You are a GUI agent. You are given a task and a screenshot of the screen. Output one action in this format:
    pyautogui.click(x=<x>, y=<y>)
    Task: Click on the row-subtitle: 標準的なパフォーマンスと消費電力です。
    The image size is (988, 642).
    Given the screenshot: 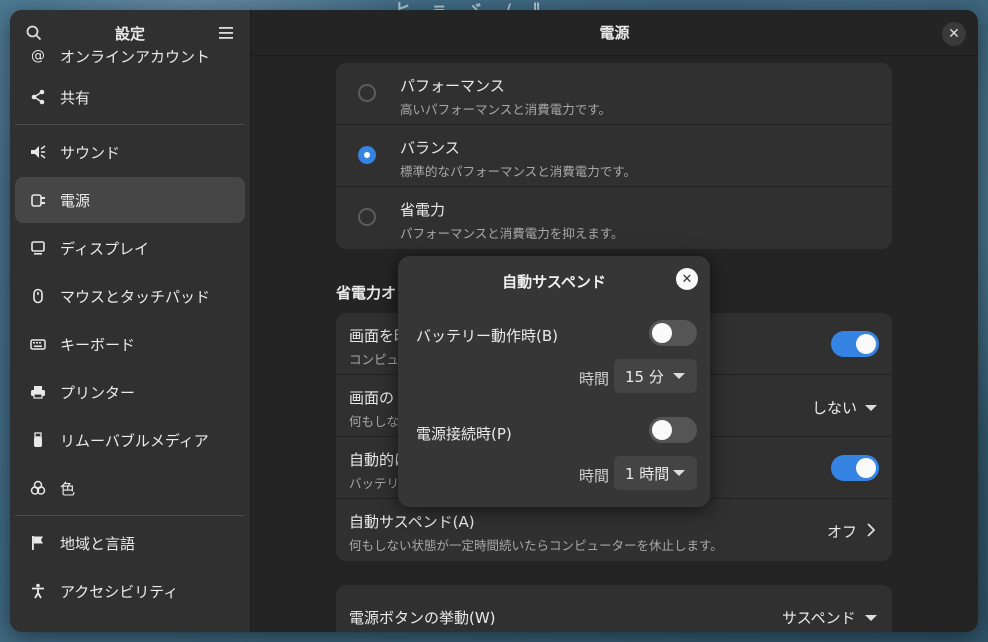 What is the action you would take?
    pyautogui.click(x=518, y=171)
    